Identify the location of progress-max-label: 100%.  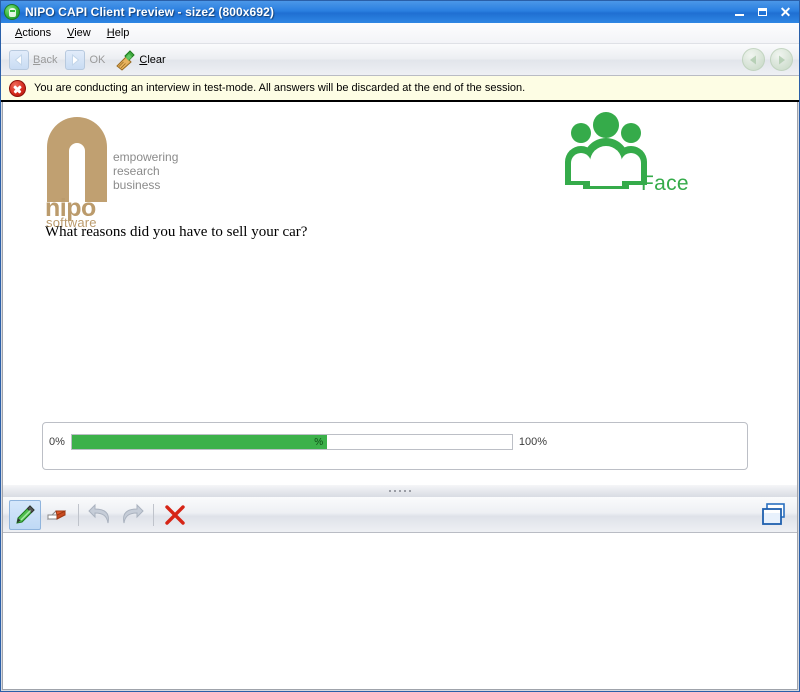
(533, 442).